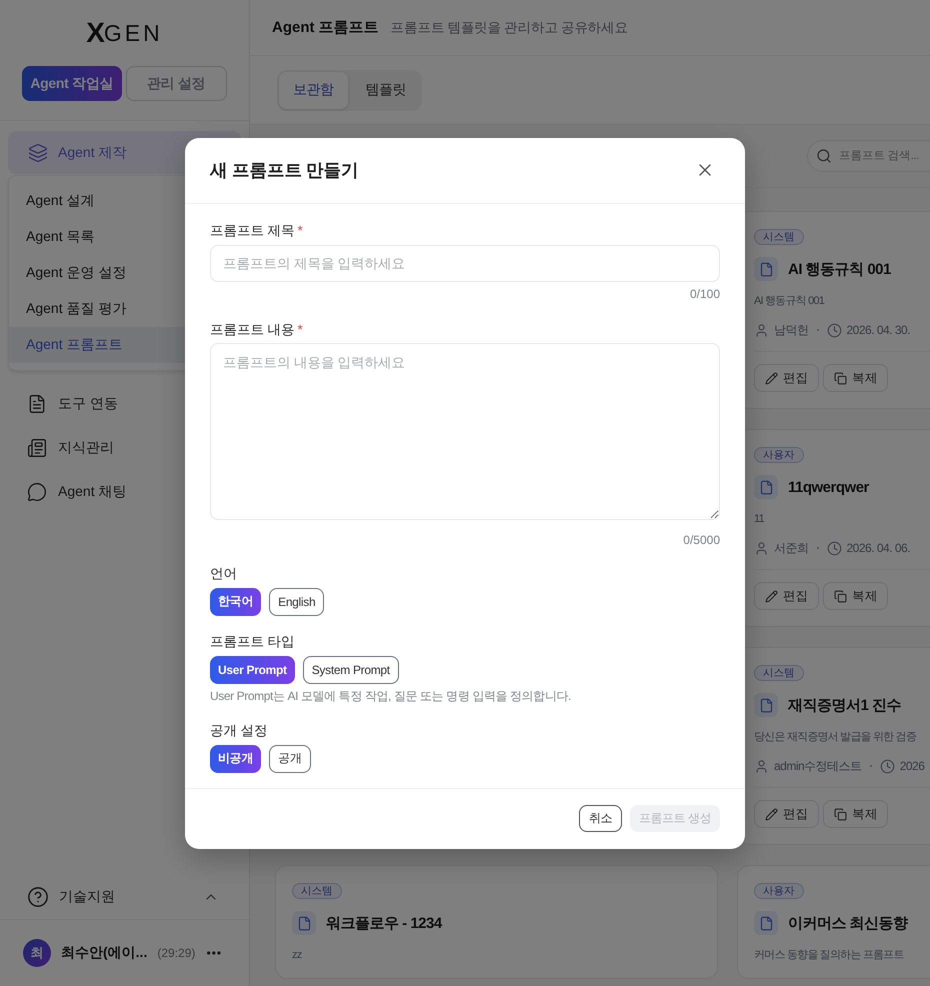 The width and height of the screenshot is (930, 986). I want to click on author-name: admin수정테스트, so click(818, 766).